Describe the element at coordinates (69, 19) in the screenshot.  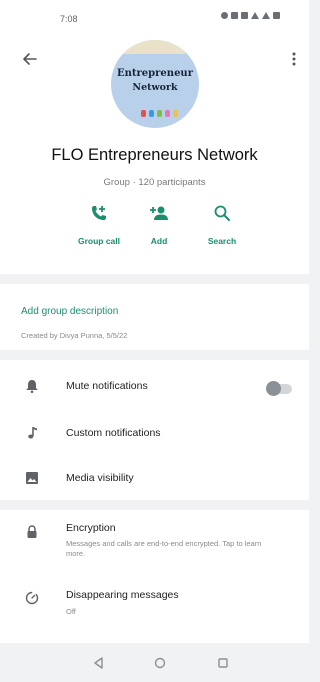
I see `status-time: 7:08` at that location.